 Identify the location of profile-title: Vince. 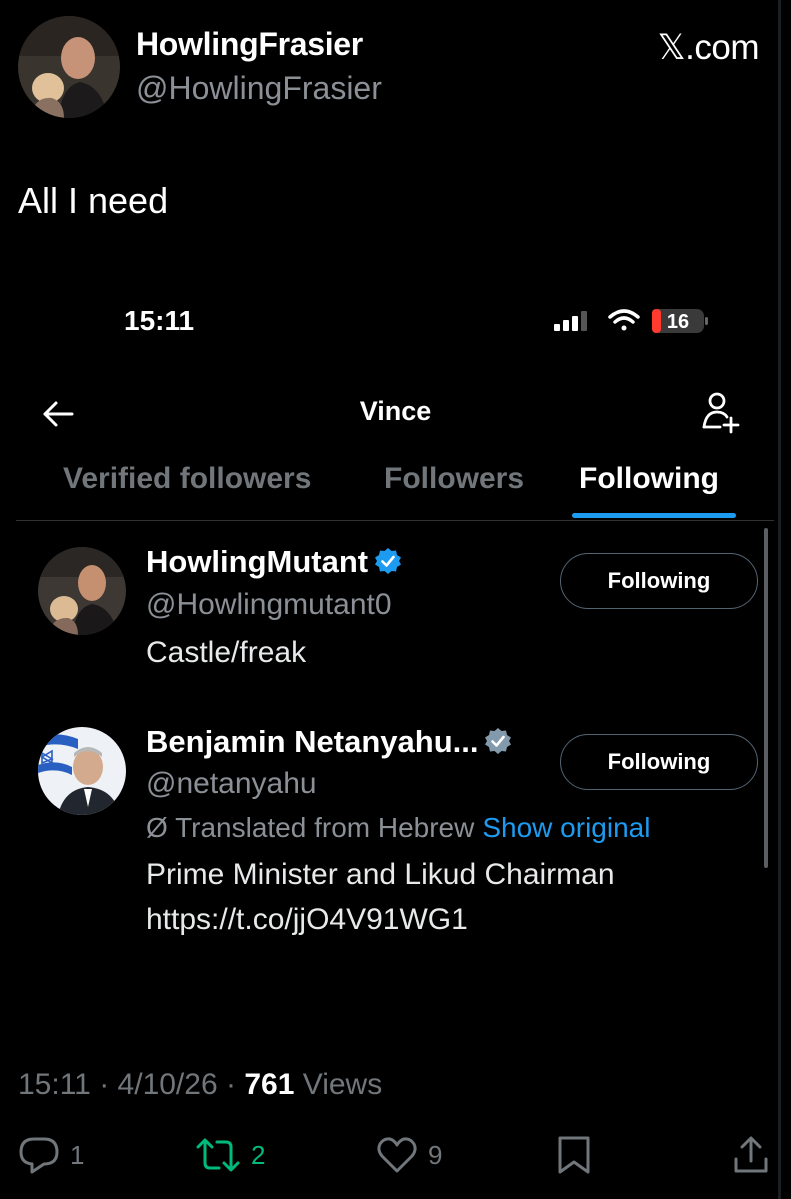
(395, 411).